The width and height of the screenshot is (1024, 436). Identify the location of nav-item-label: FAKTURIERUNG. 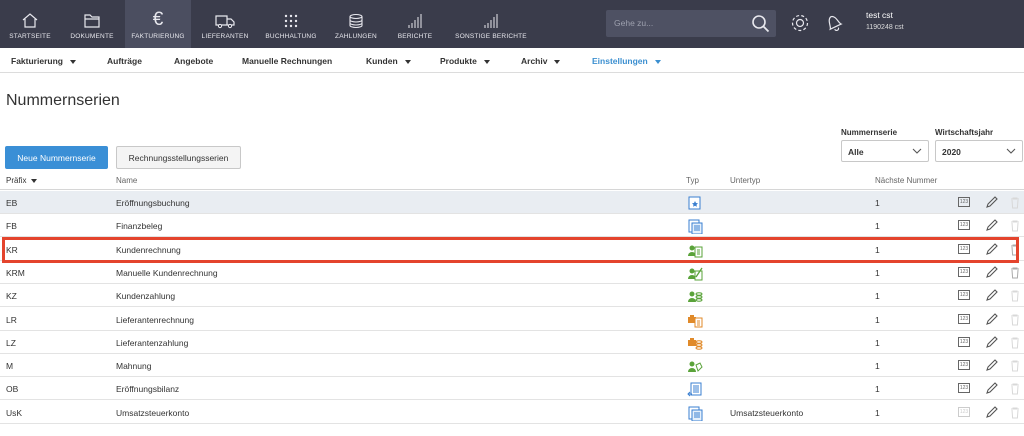
(158, 36).